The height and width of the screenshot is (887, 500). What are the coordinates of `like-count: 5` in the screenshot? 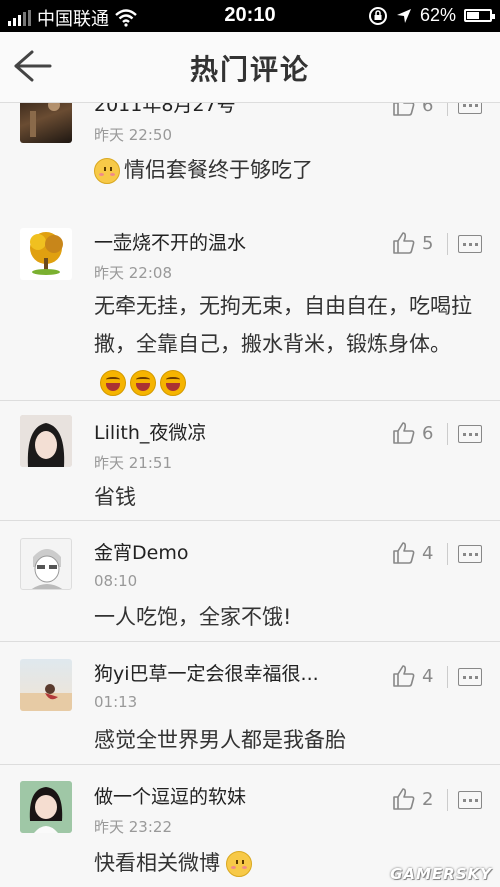 It's located at (428, 243).